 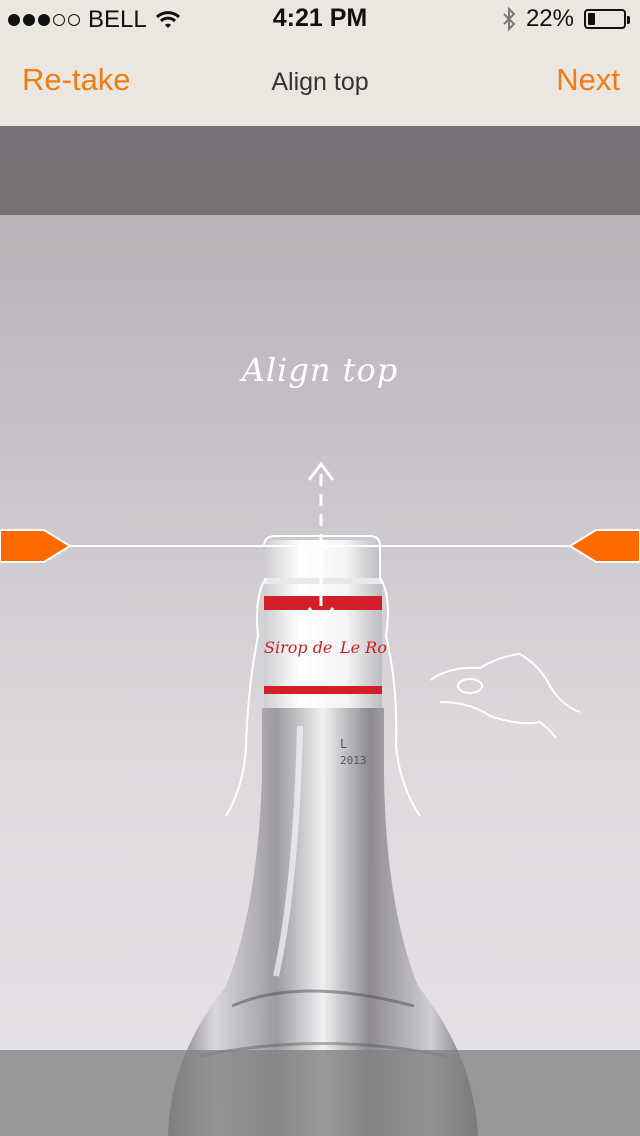 What do you see at coordinates (320, 20) in the screenshot?
I see `status-bar: BELL 4:21 PM 22%` at bounding box center [320, 20].